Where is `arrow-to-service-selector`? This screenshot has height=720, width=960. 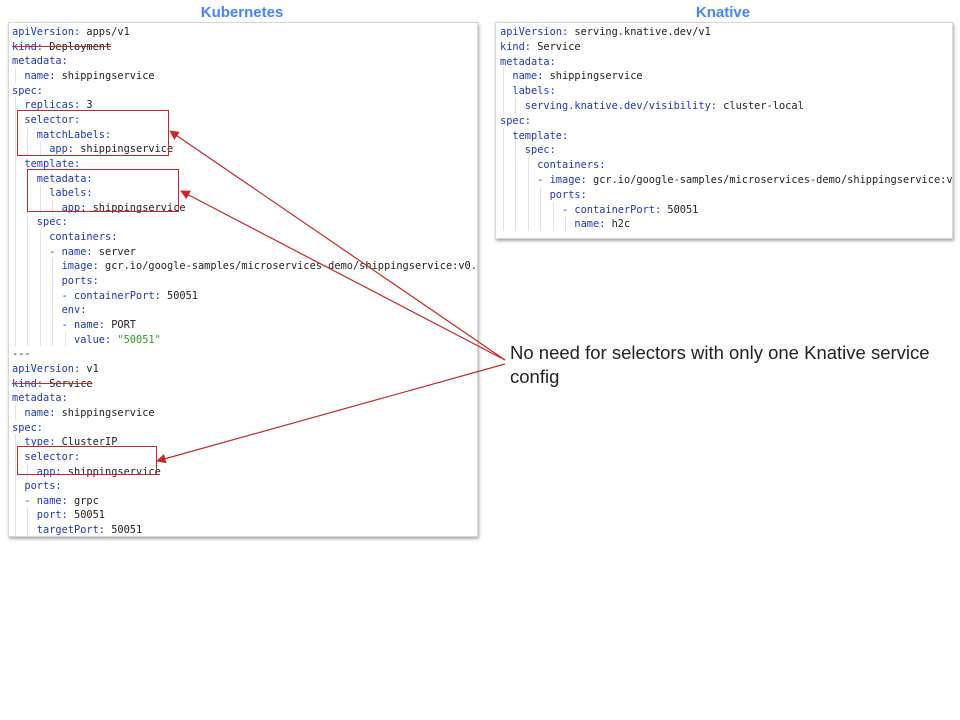
arrow-to-service-selector is located at coordinates (331, 413).